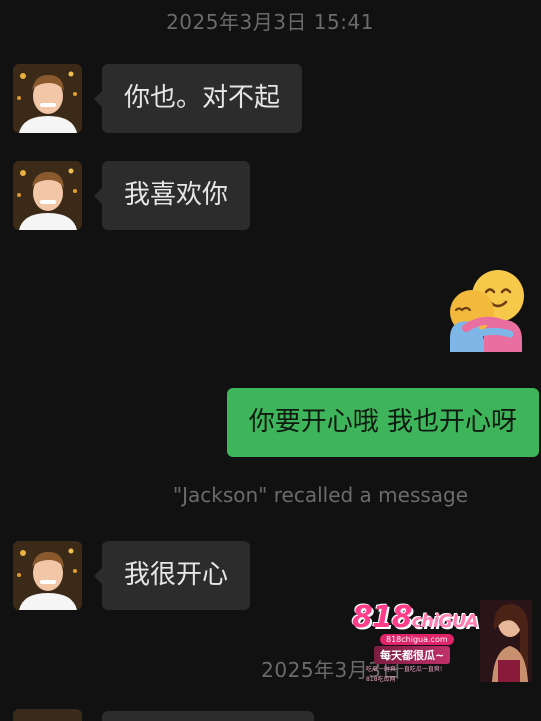 The width and height of the screenshot is (541, 721). I want to click on watermark-tagline: 818吃瓜网, so click(381, 679).